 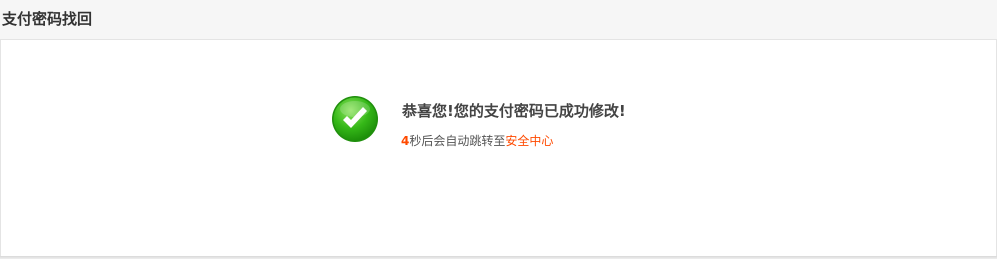 I want to click on security-center-link: 安全中心, so click(x=529, y=141).